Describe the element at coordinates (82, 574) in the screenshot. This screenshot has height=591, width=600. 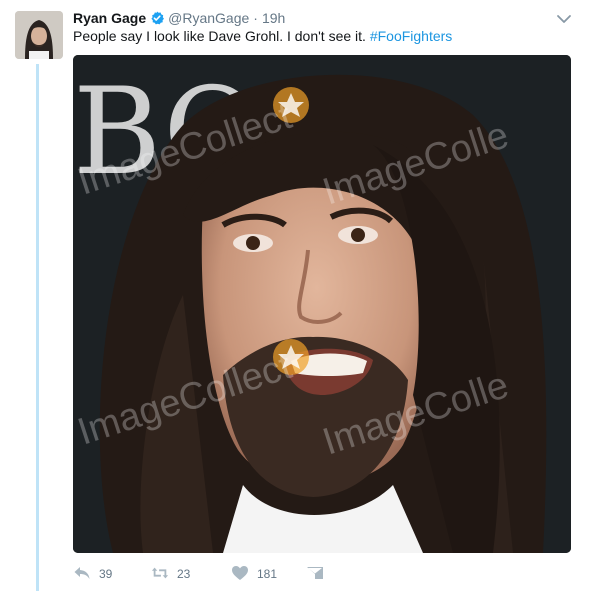
I see `reply-icon` at that location.